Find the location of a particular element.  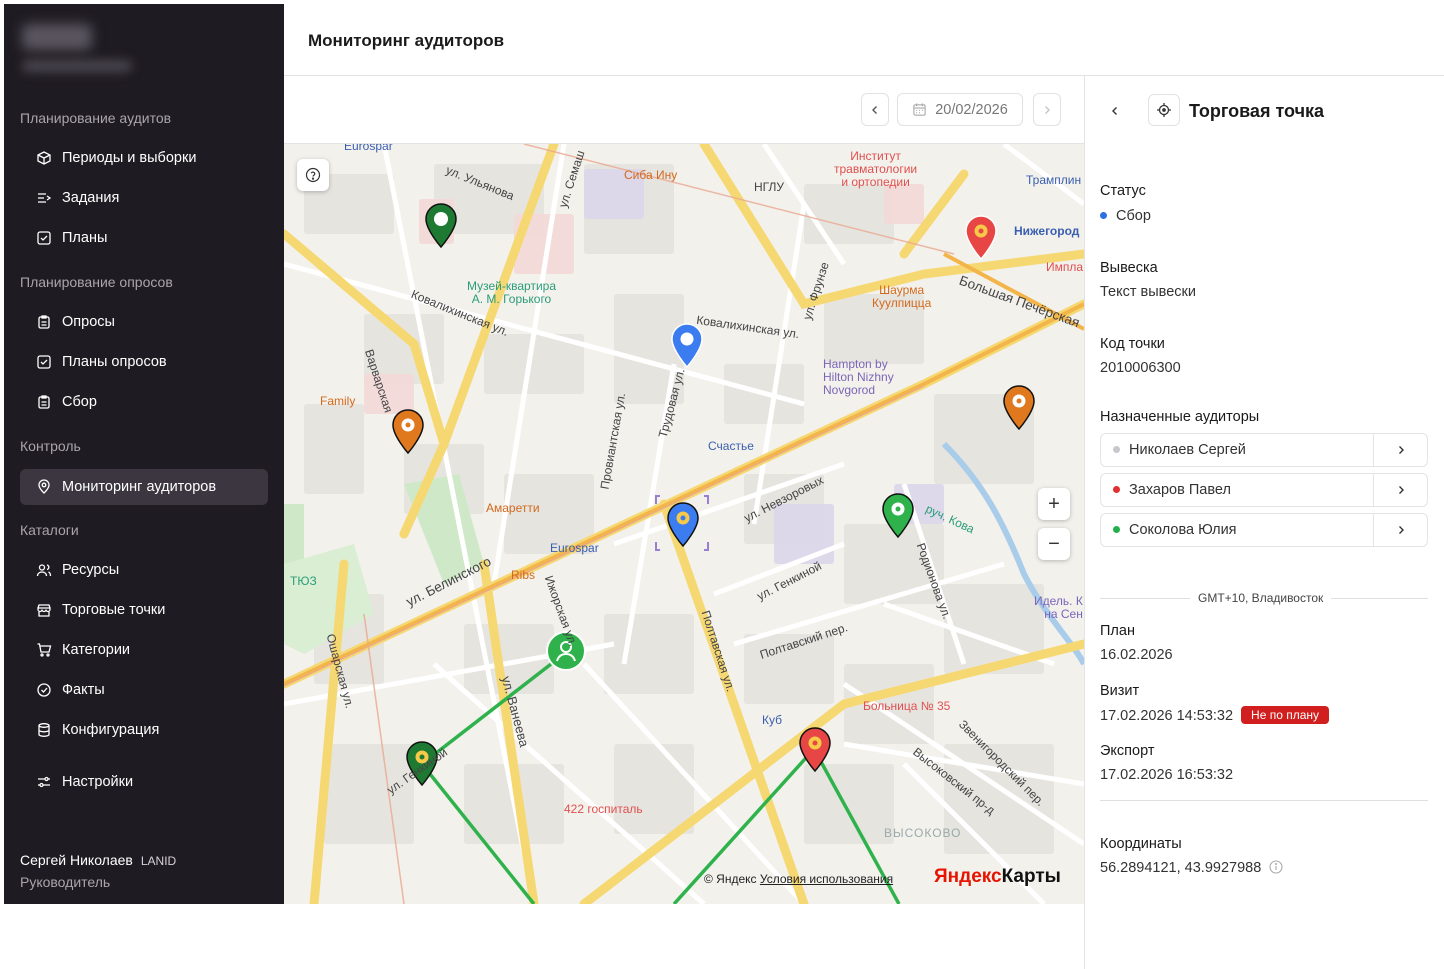

sidebar-item-configuration: Конфигурация is located at coordinates (144, 730).